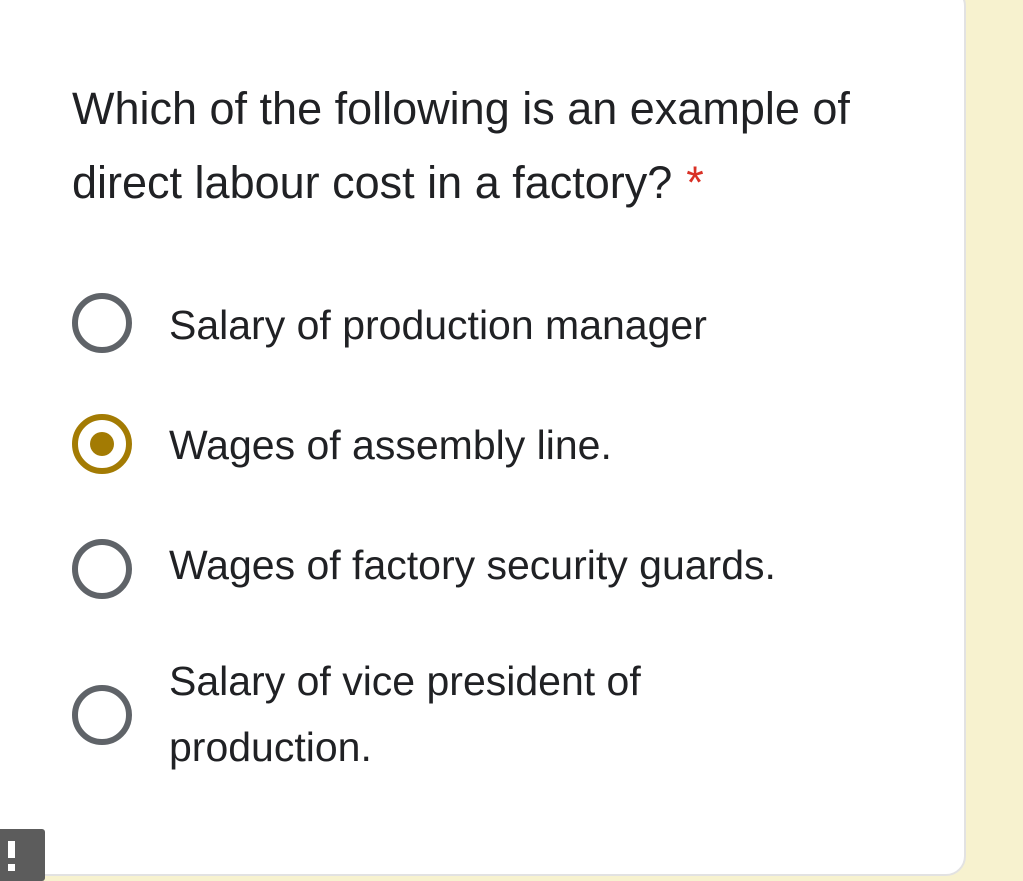 This screenshot has width=1023, height=881. I want to click on option-wages-assembly-line: Wages of assembly line., so click(452, 445).